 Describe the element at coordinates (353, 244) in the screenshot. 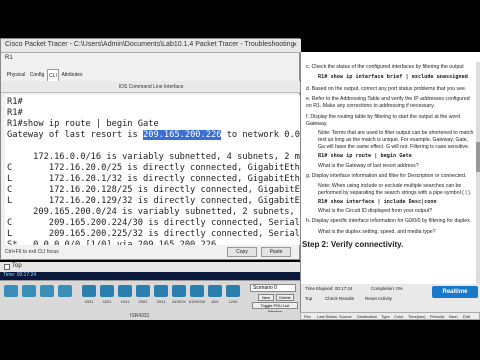

I see `step2-heading: Step 2: Verify connectivity.` at that location.